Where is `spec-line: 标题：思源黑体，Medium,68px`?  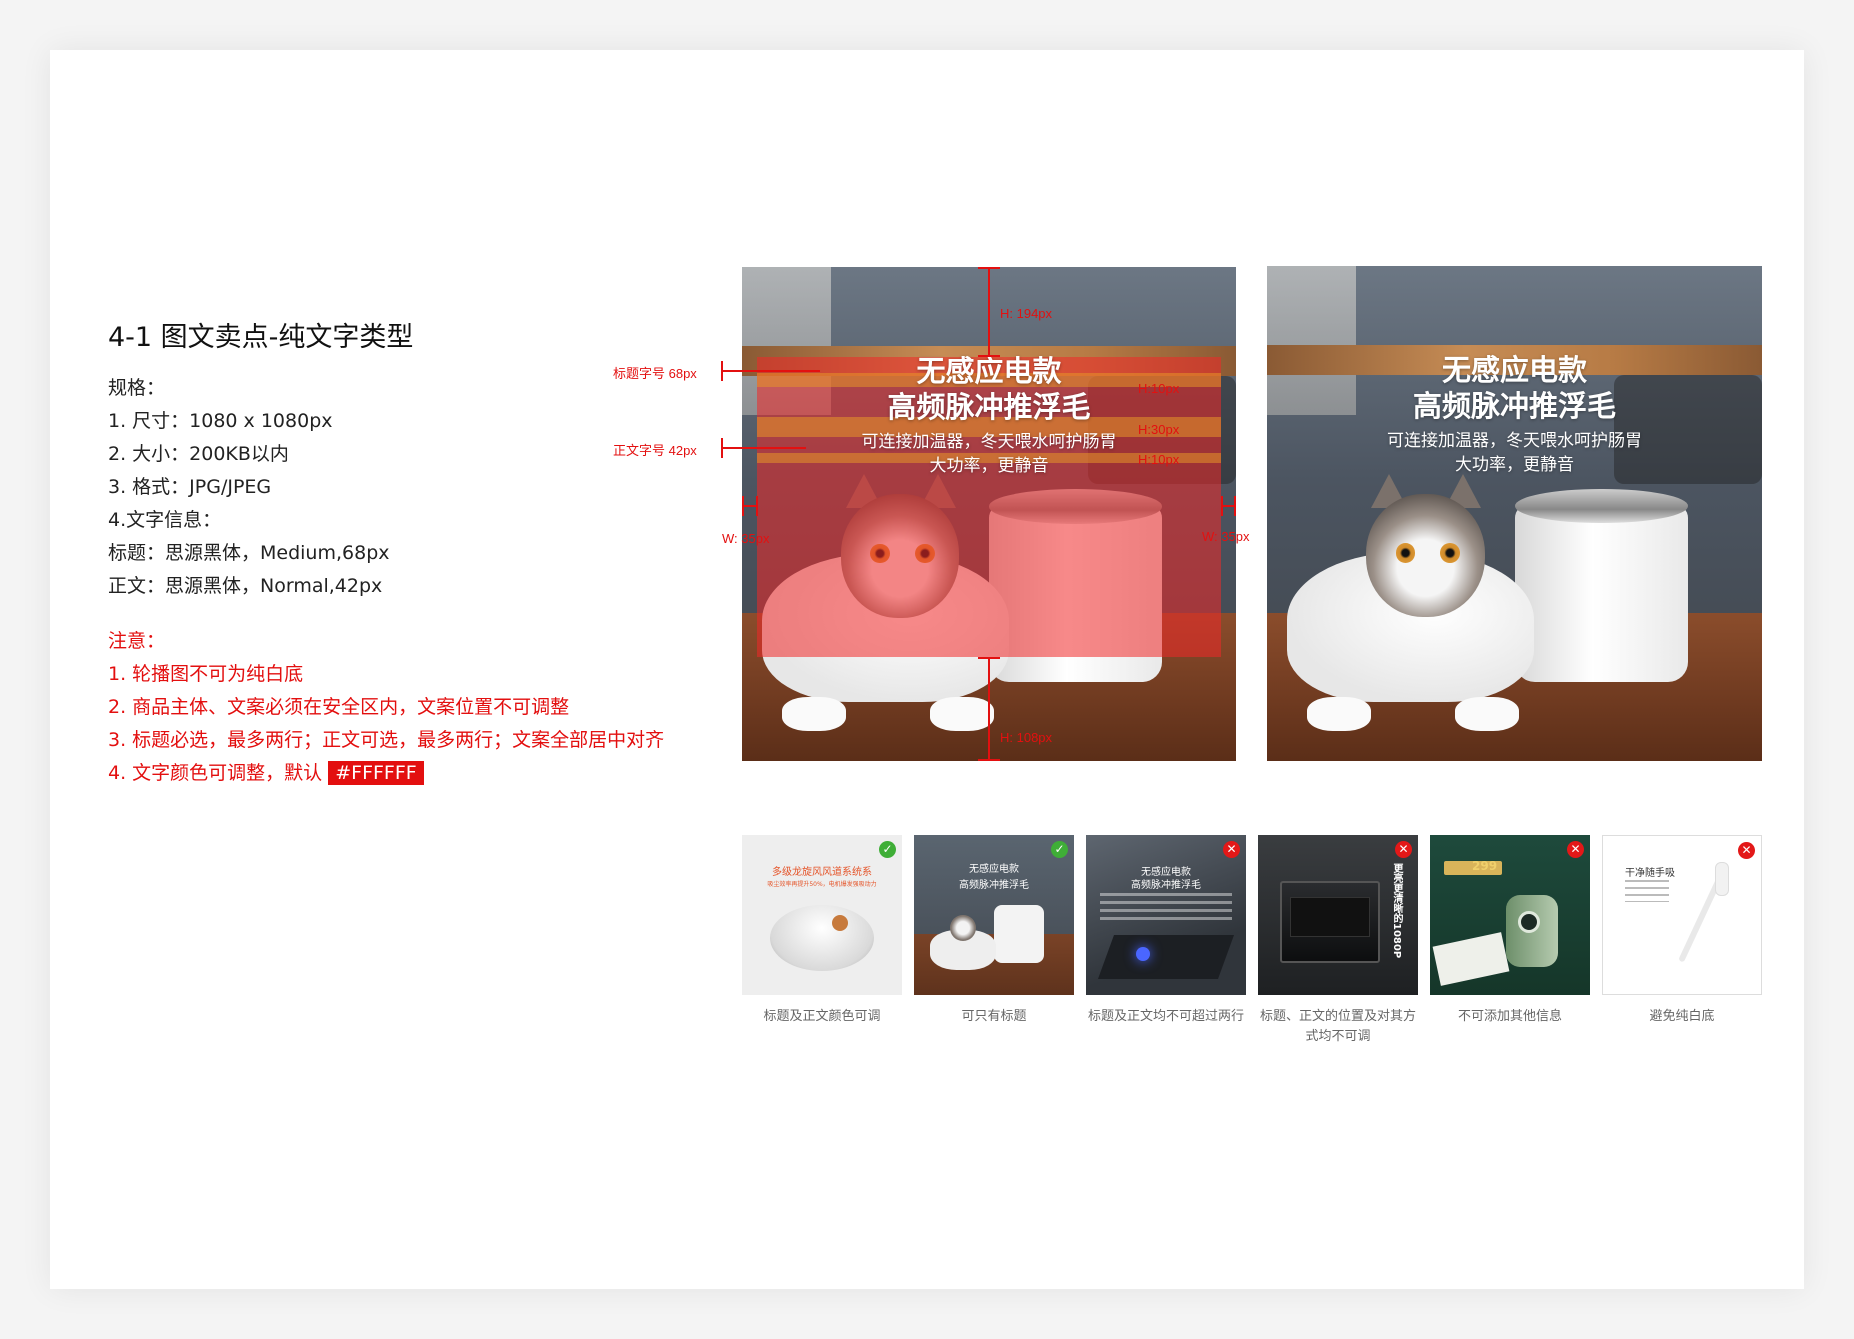 spec-line: 标题：思源黑体，Medium,68px is located at coordinates (249, 553).